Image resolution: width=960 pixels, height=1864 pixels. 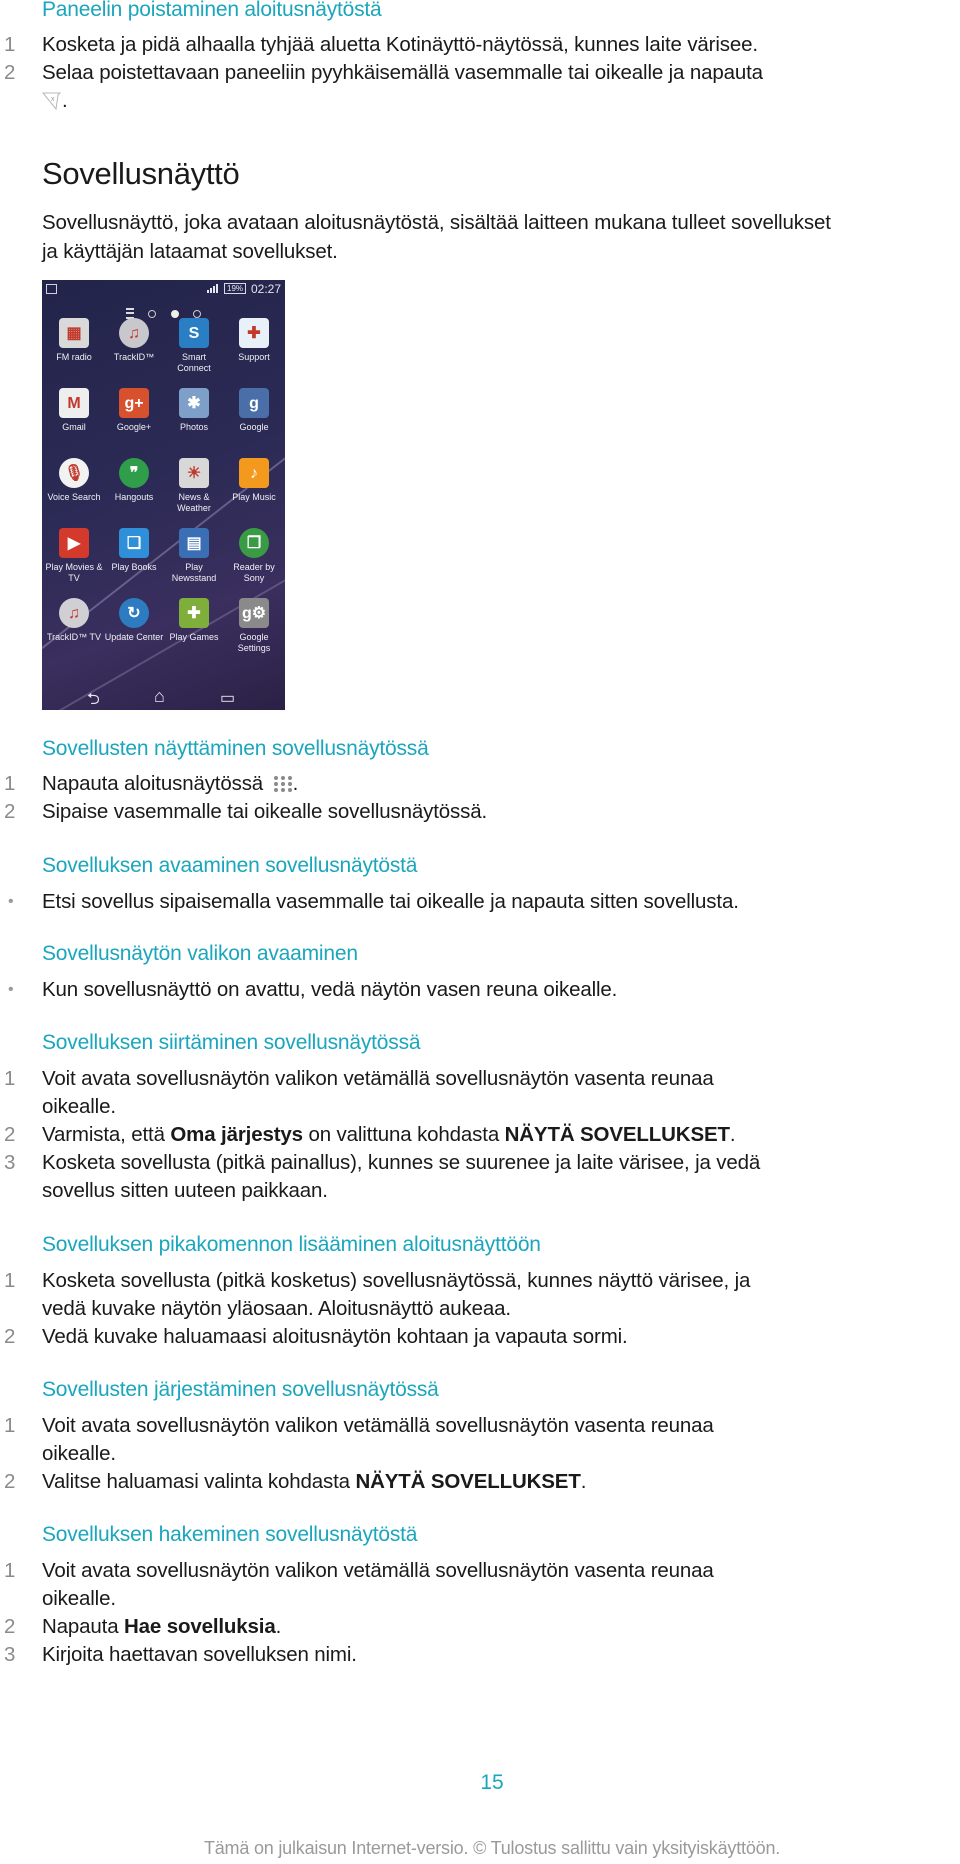 I want to click on app-label: TrackID™ TV, so click(x=73, y=637).